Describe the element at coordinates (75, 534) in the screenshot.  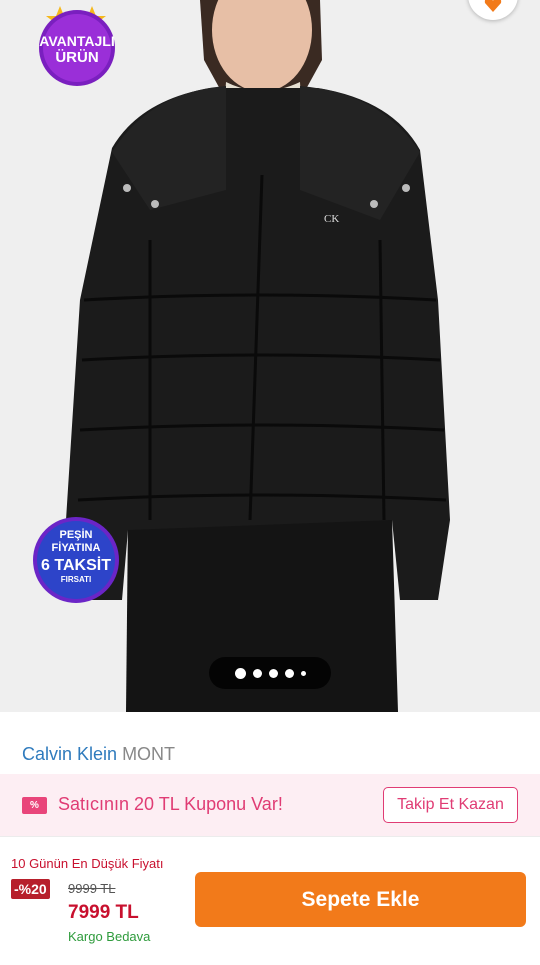
I see `pesin-badge-text-1: PEŞİN` at that location.